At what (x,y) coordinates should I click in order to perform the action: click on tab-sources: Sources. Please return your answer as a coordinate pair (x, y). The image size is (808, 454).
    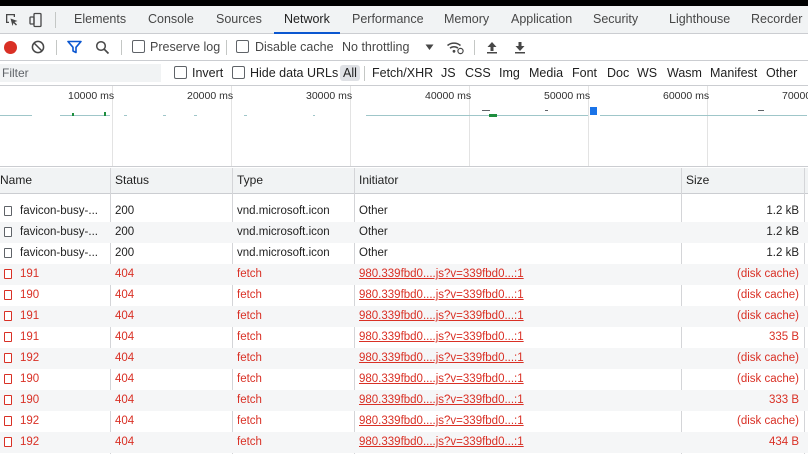
    Looking at the image, I should click on (239, 19).